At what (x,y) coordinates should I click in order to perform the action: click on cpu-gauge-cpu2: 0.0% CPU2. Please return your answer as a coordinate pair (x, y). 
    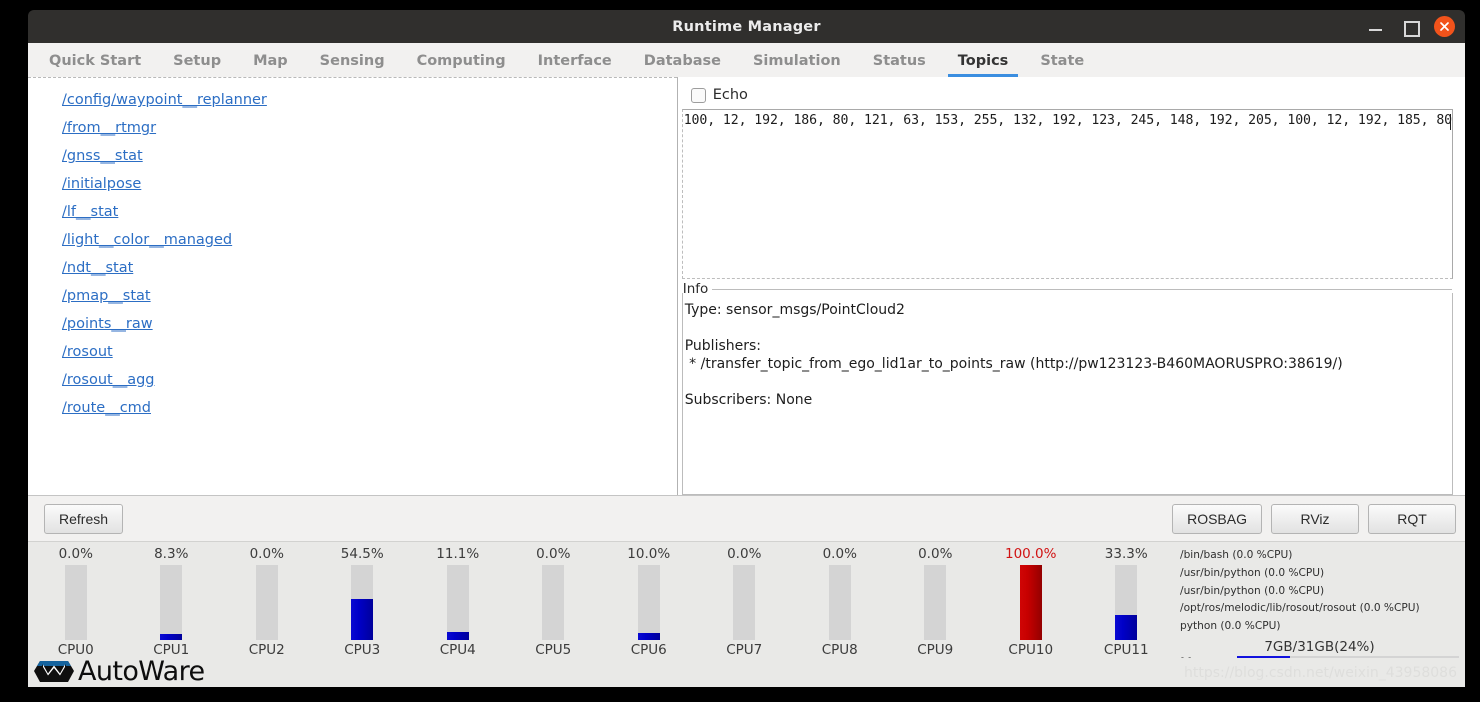
    Looking at the image, I should click on (267, 600).